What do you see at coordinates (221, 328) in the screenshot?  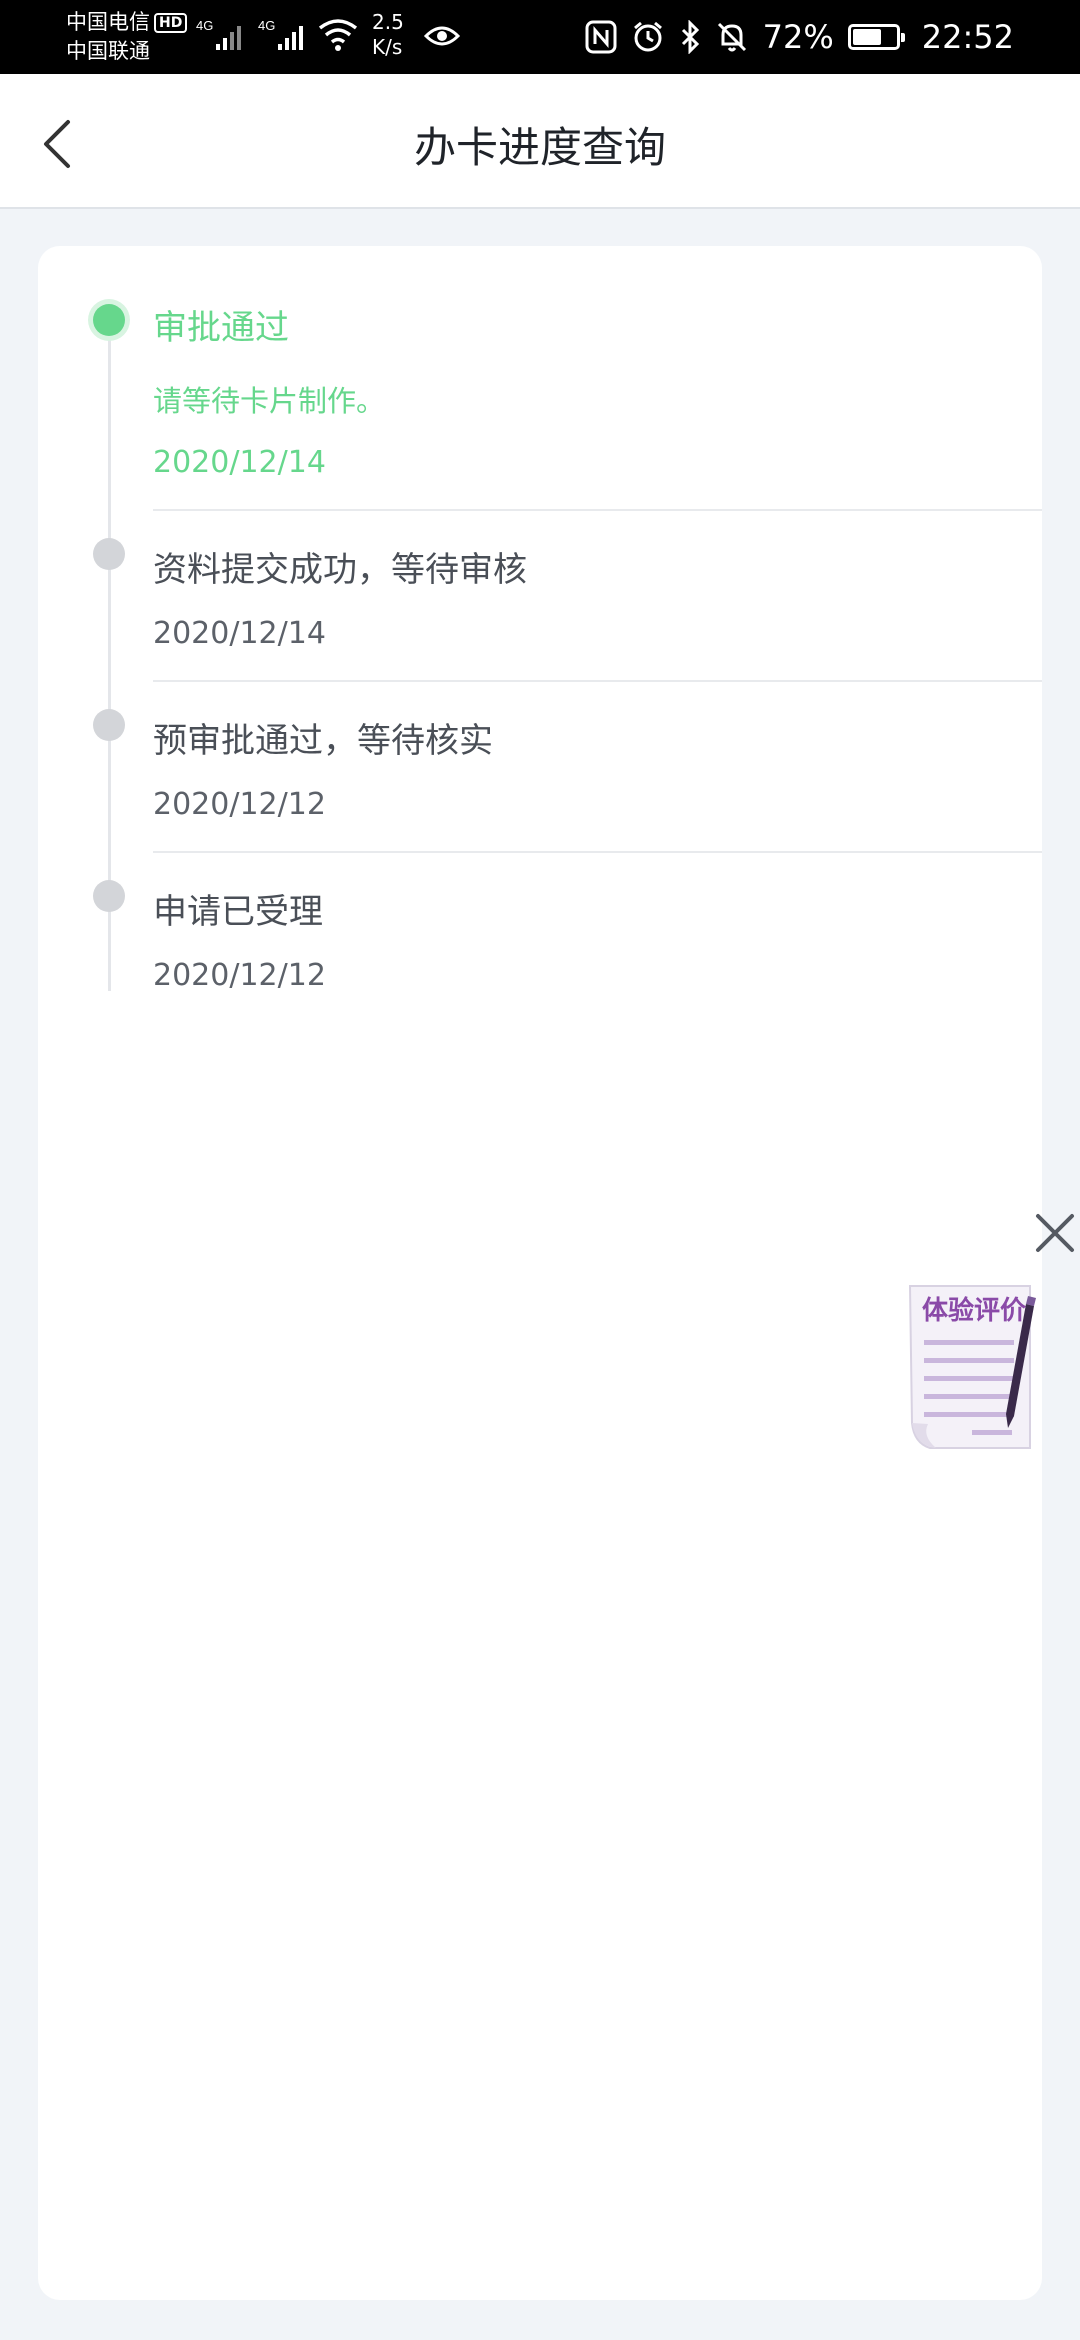 I see `step-title: 审批通过` at bounding box center [221, 328].